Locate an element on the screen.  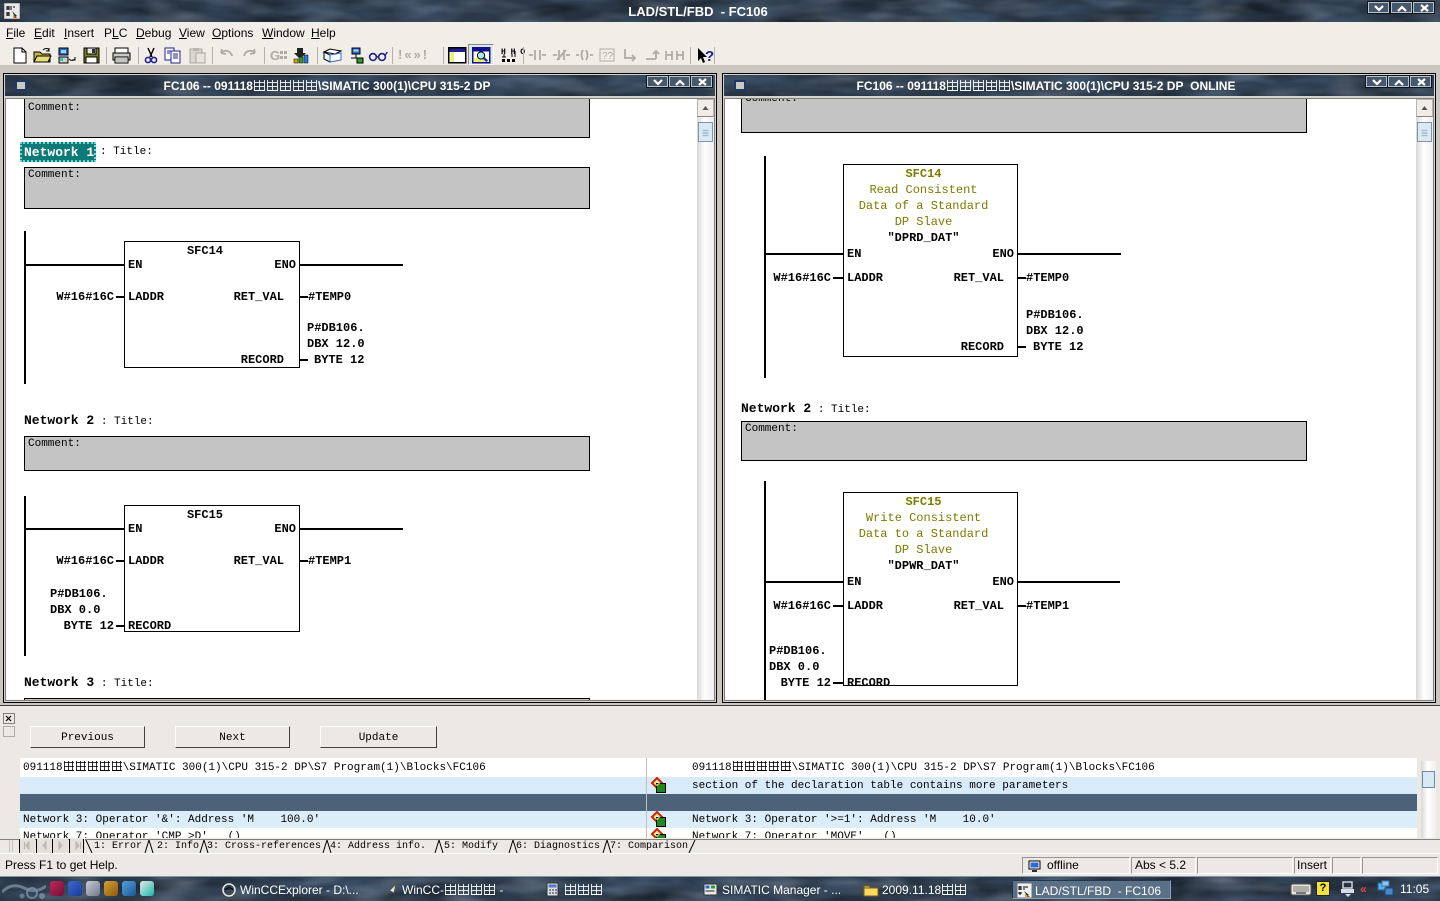
svg-text: G is located at coordinates (275, 55).